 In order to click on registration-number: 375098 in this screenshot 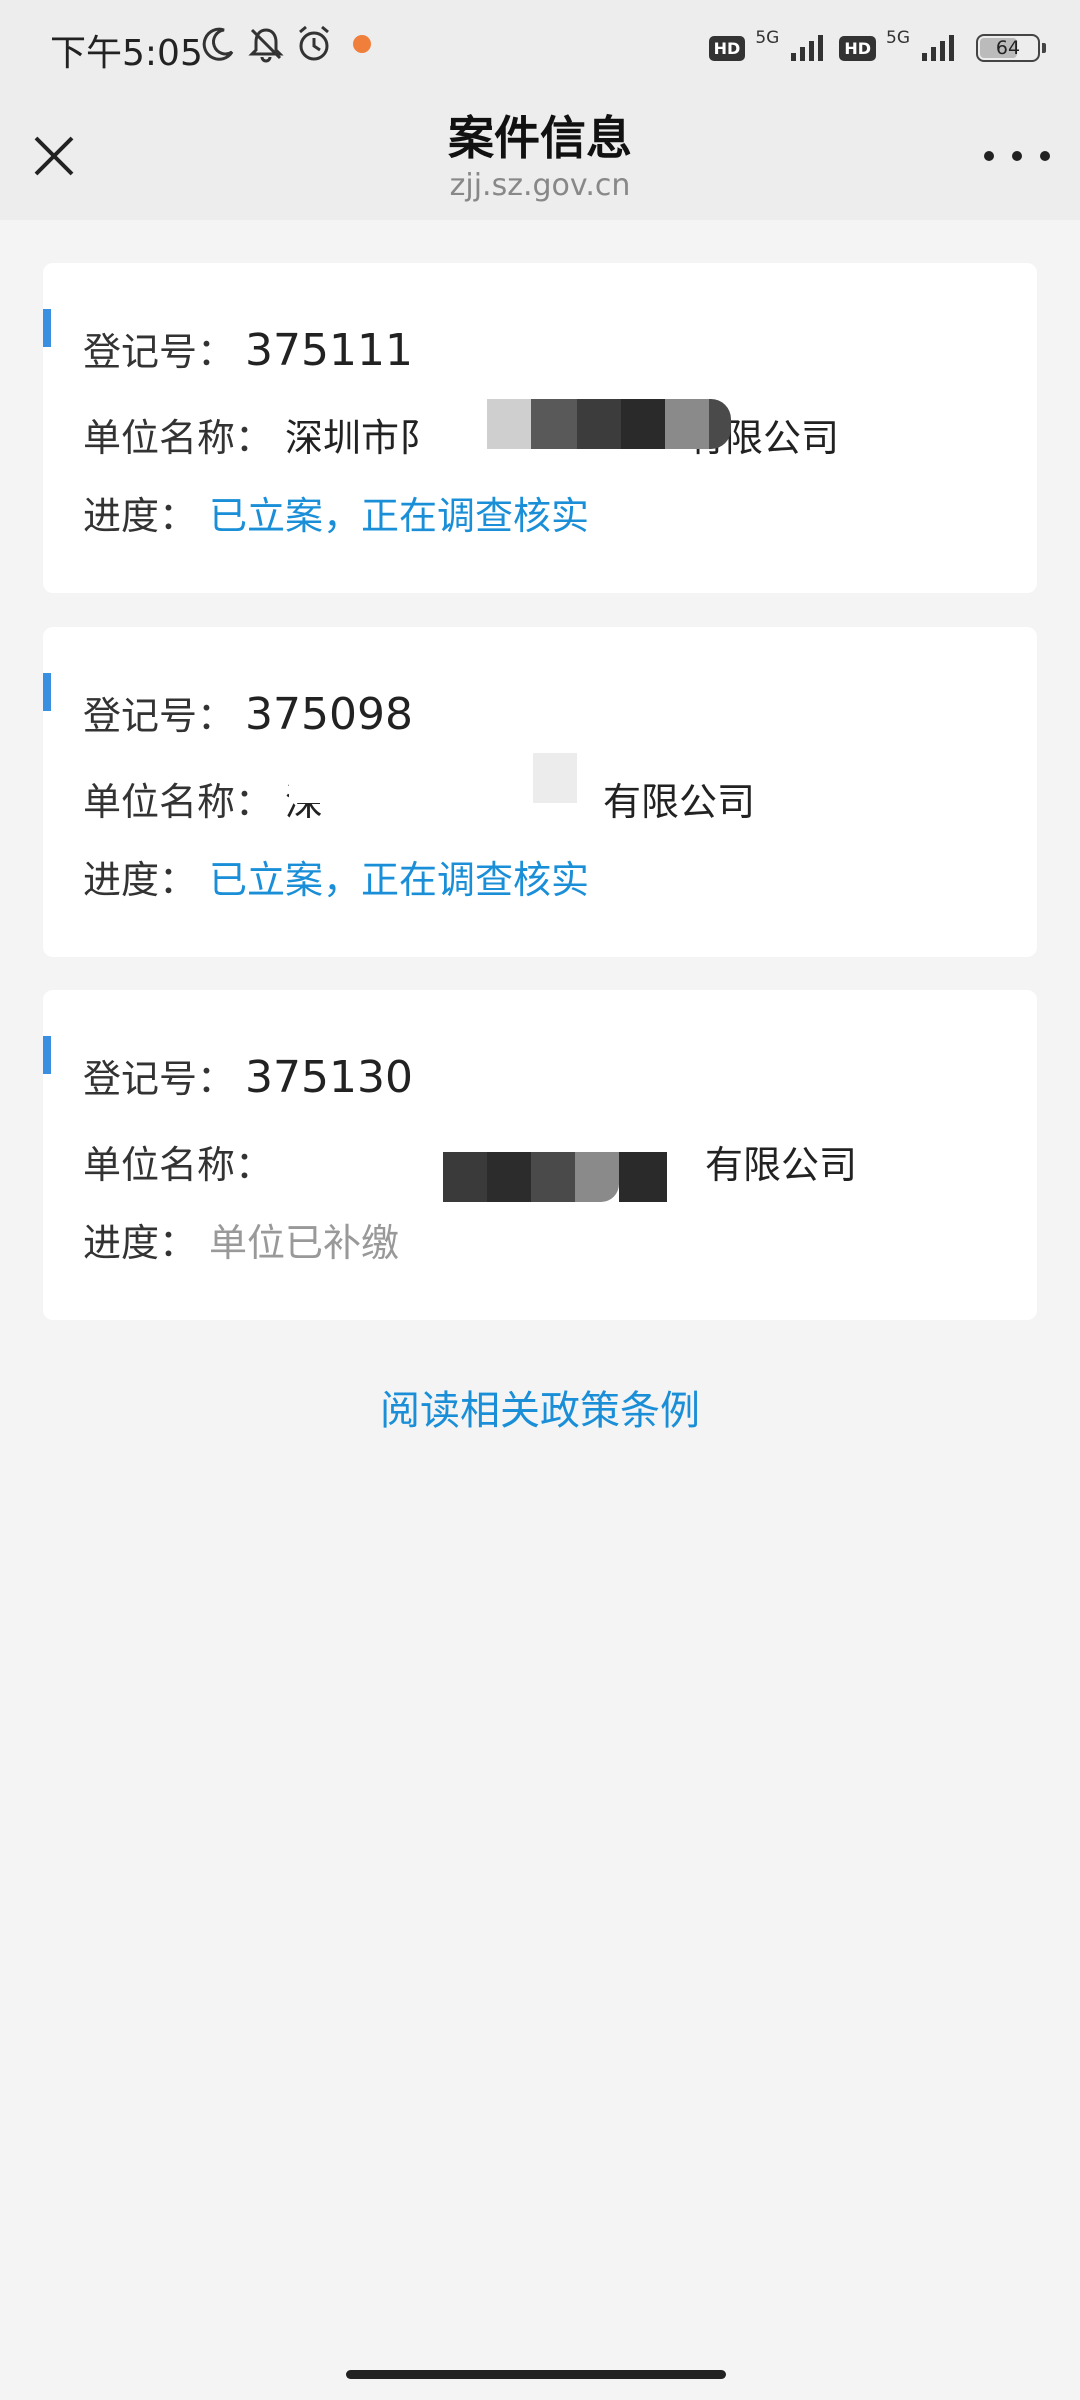, I will do `click(329, 714)`.